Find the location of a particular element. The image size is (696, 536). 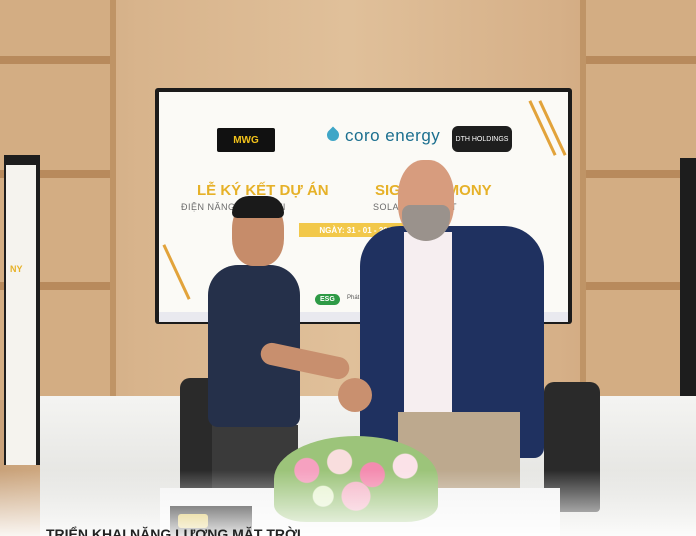

stand-text: NY is located at coordinates (16, 269).